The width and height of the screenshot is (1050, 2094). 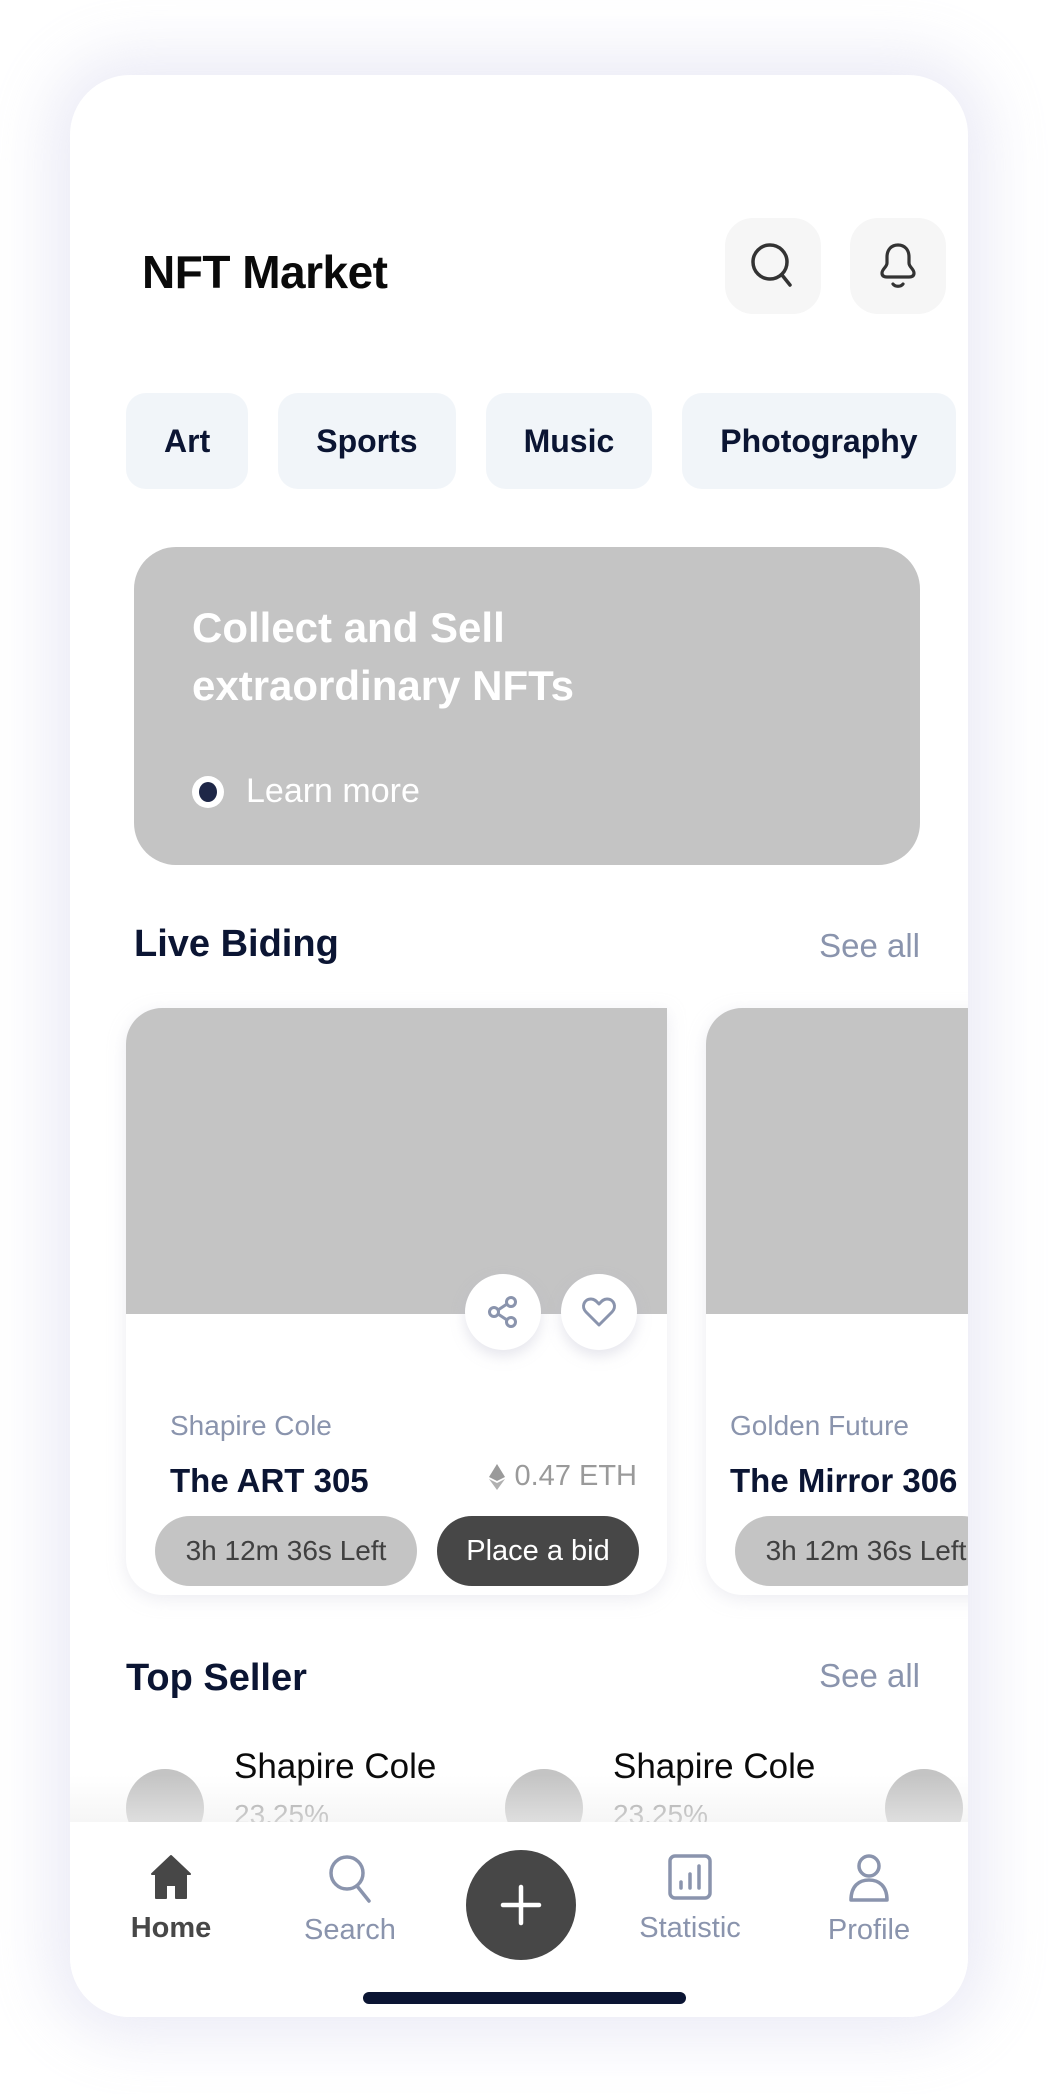 I want to click on learn-more-link: Learn more, so click(x=306, y=791).